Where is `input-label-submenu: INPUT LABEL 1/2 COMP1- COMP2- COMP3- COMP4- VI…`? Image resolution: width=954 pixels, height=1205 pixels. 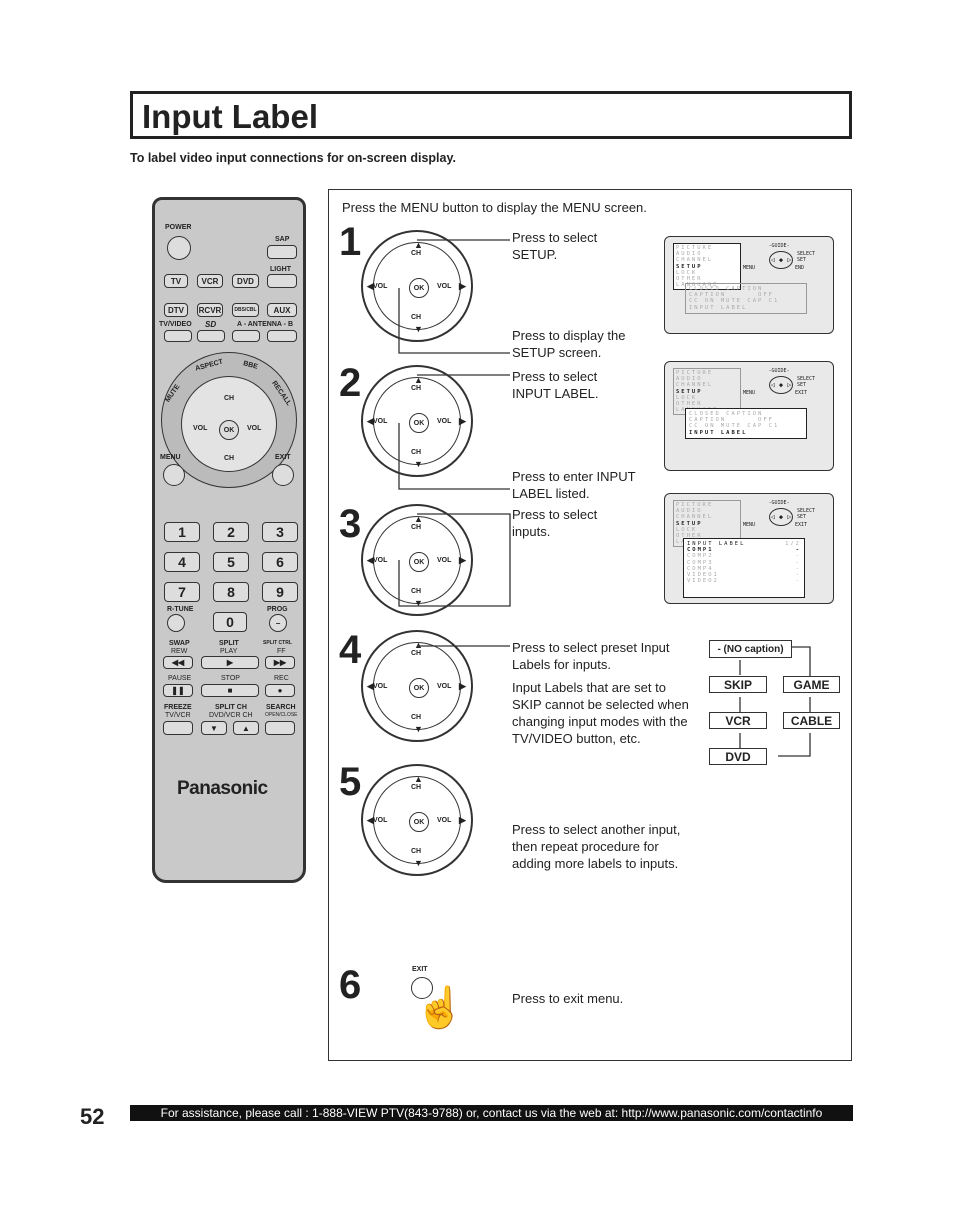 input-label-submenu: INPUT LABEL 1/2 COMP1- COMP2- COMP3- COMP4- VI… is located at coordinates (744, 568).